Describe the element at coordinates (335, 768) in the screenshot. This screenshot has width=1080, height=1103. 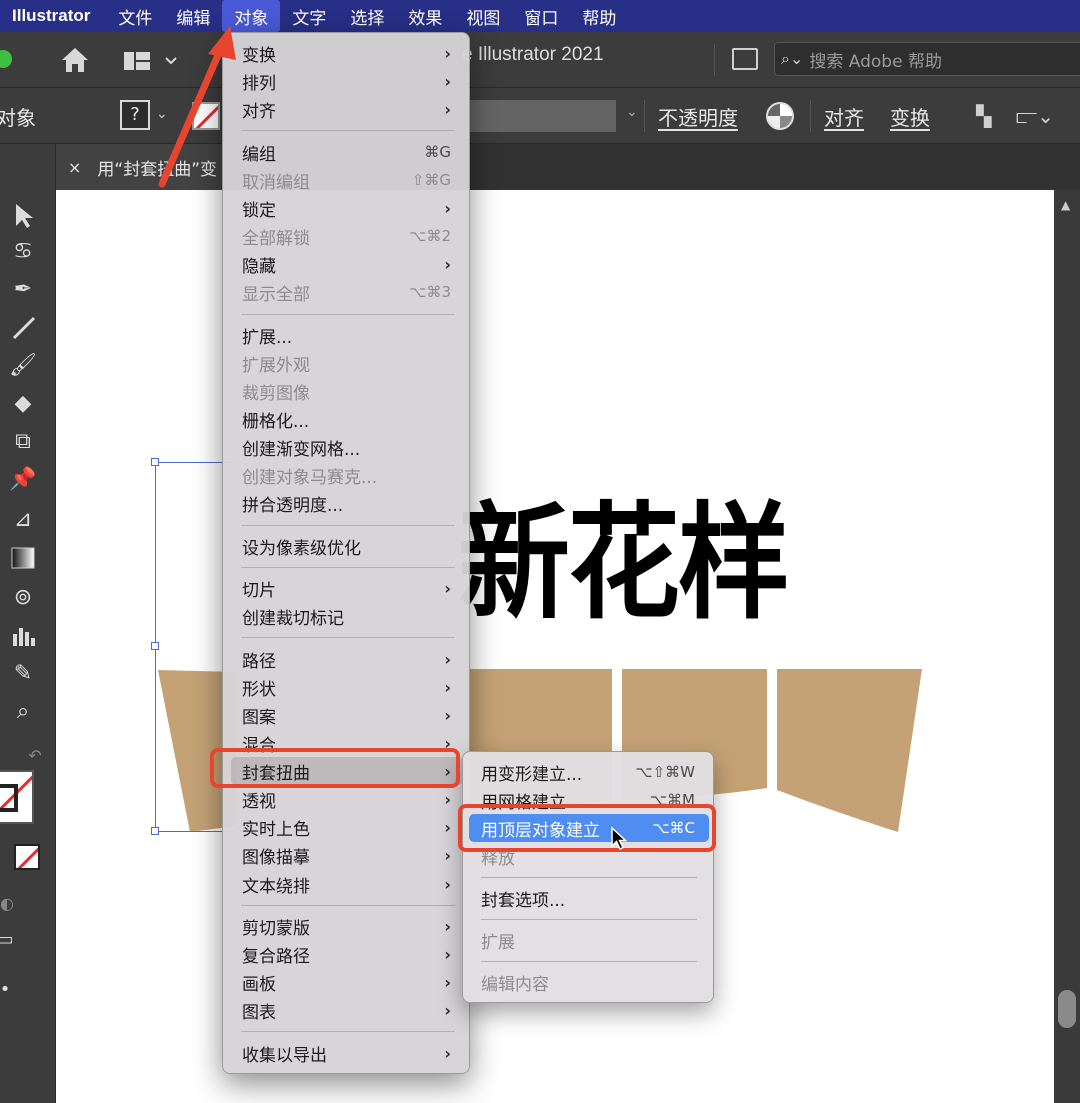
I see `highlight-envelope-distort` at that location.